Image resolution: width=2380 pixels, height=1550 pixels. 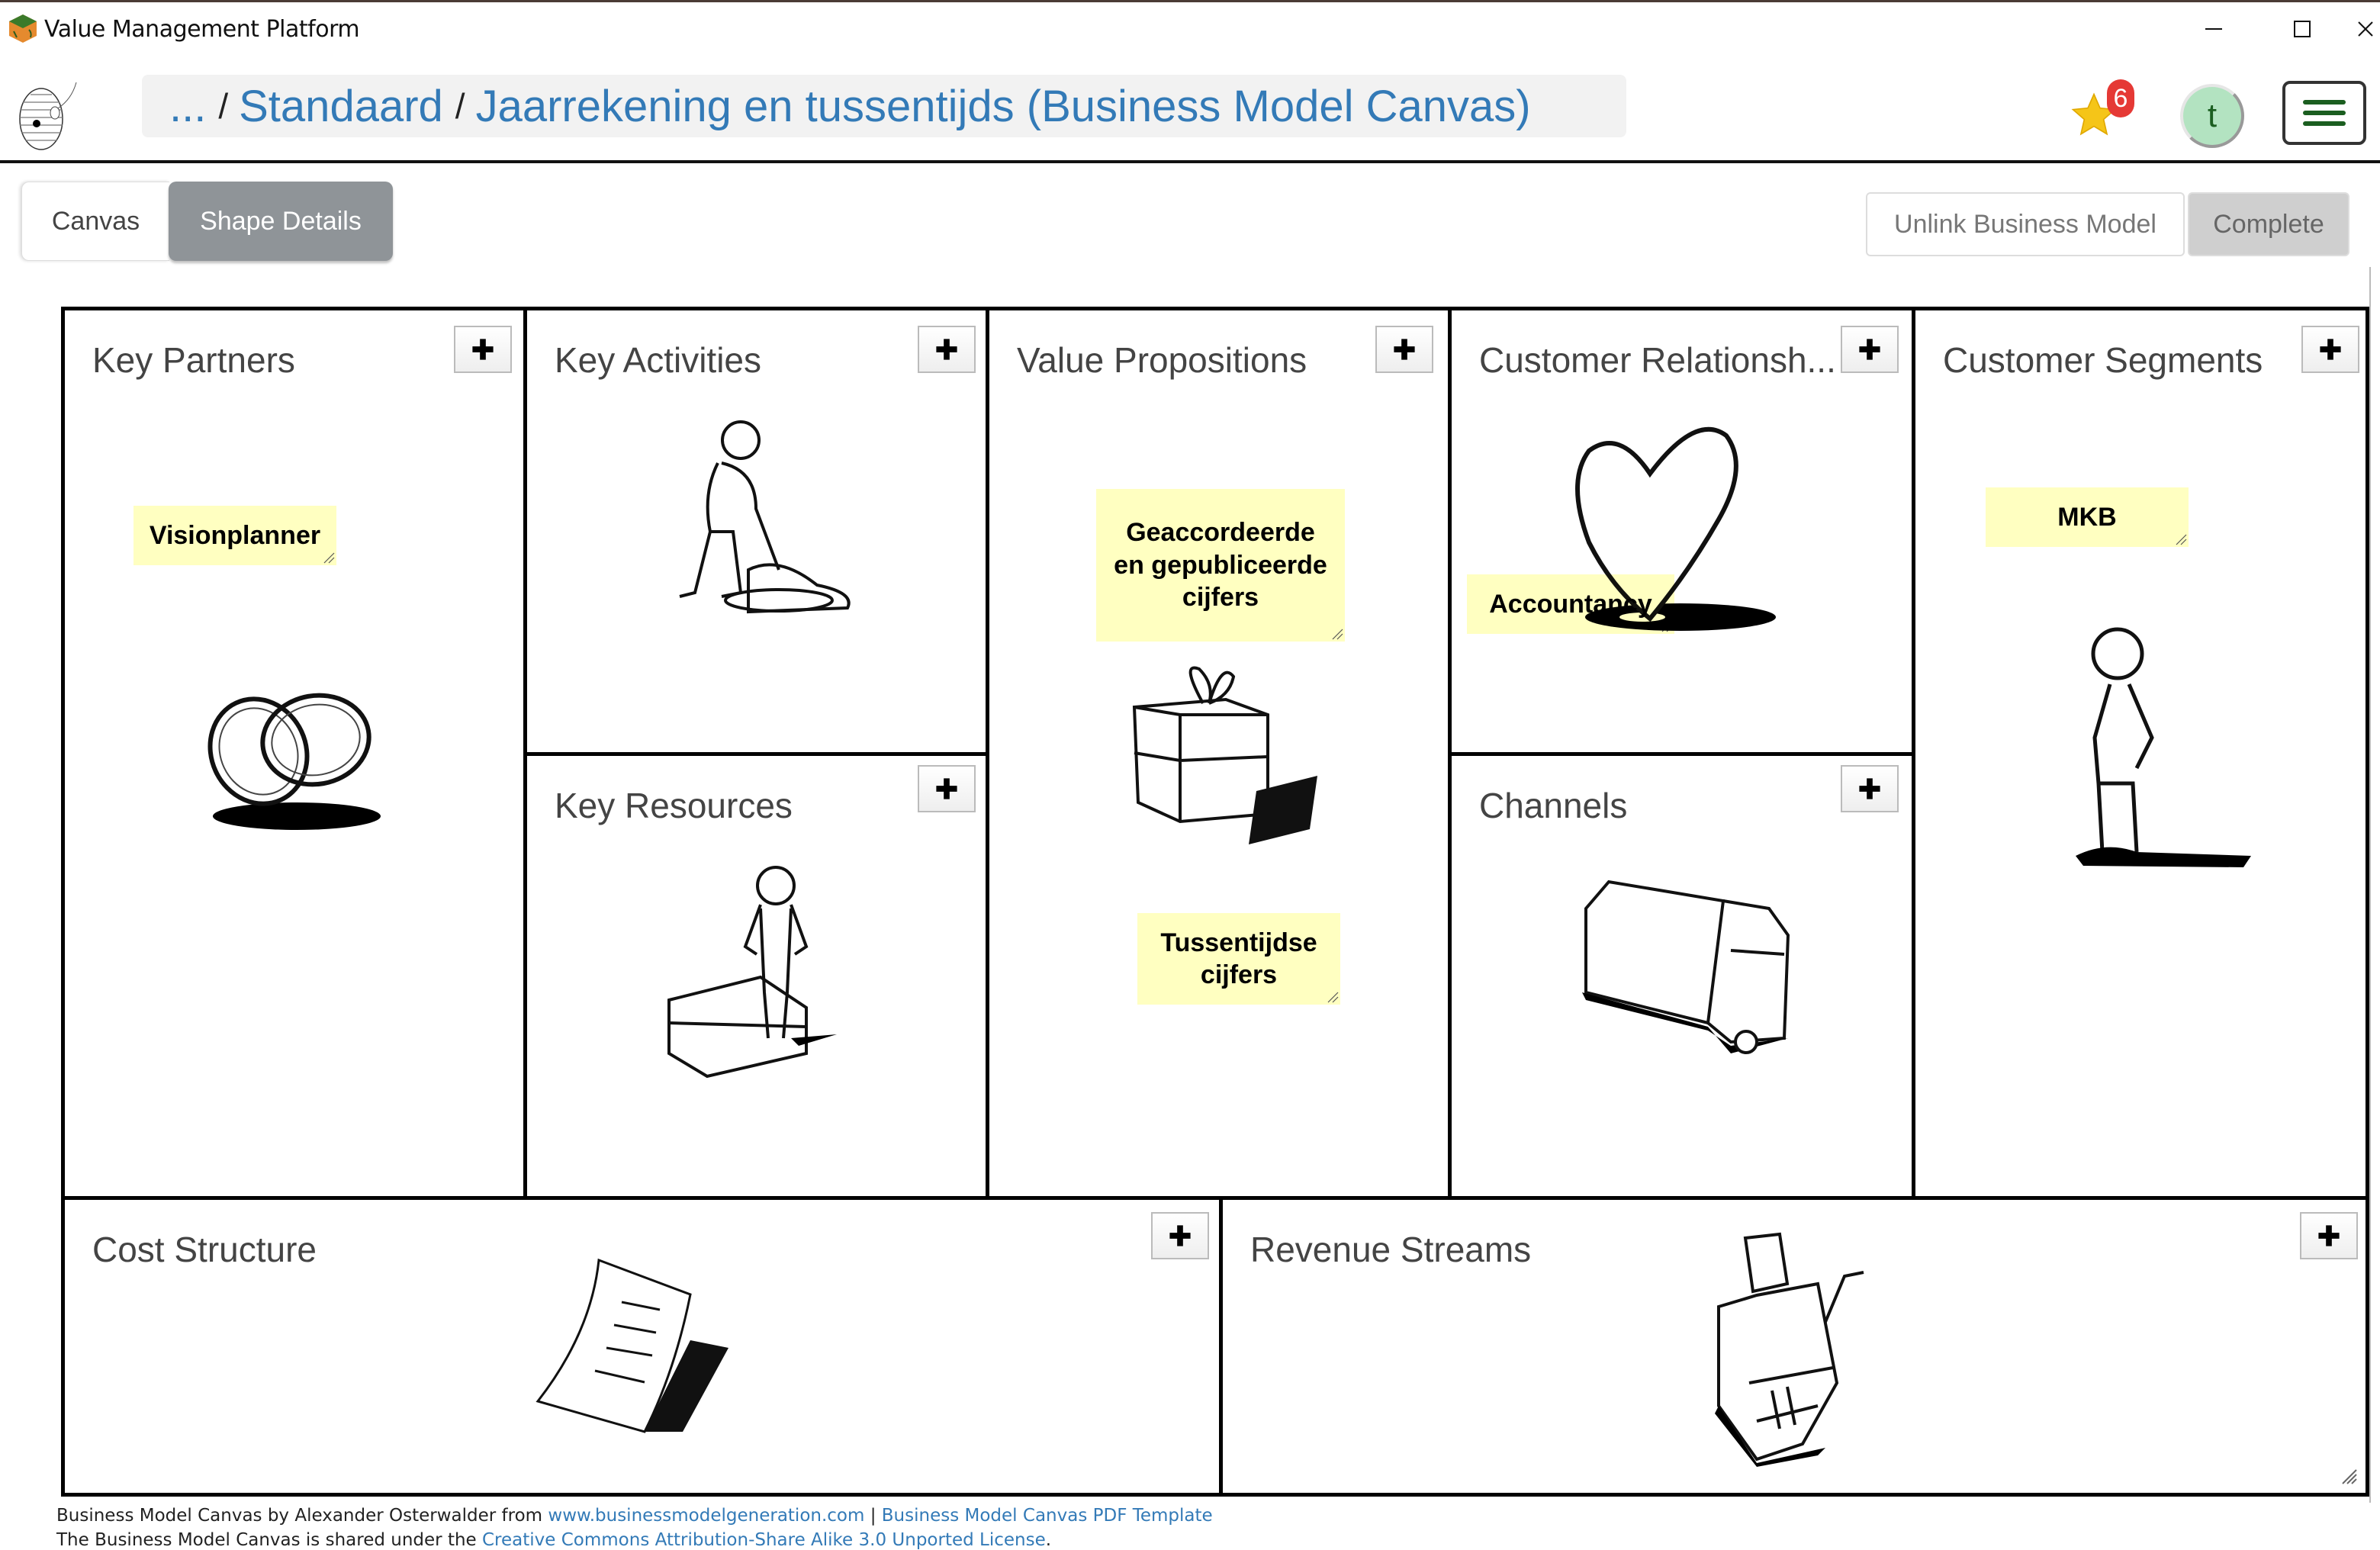 I want to click on minimize-icon, so click(x=2213, y=29).